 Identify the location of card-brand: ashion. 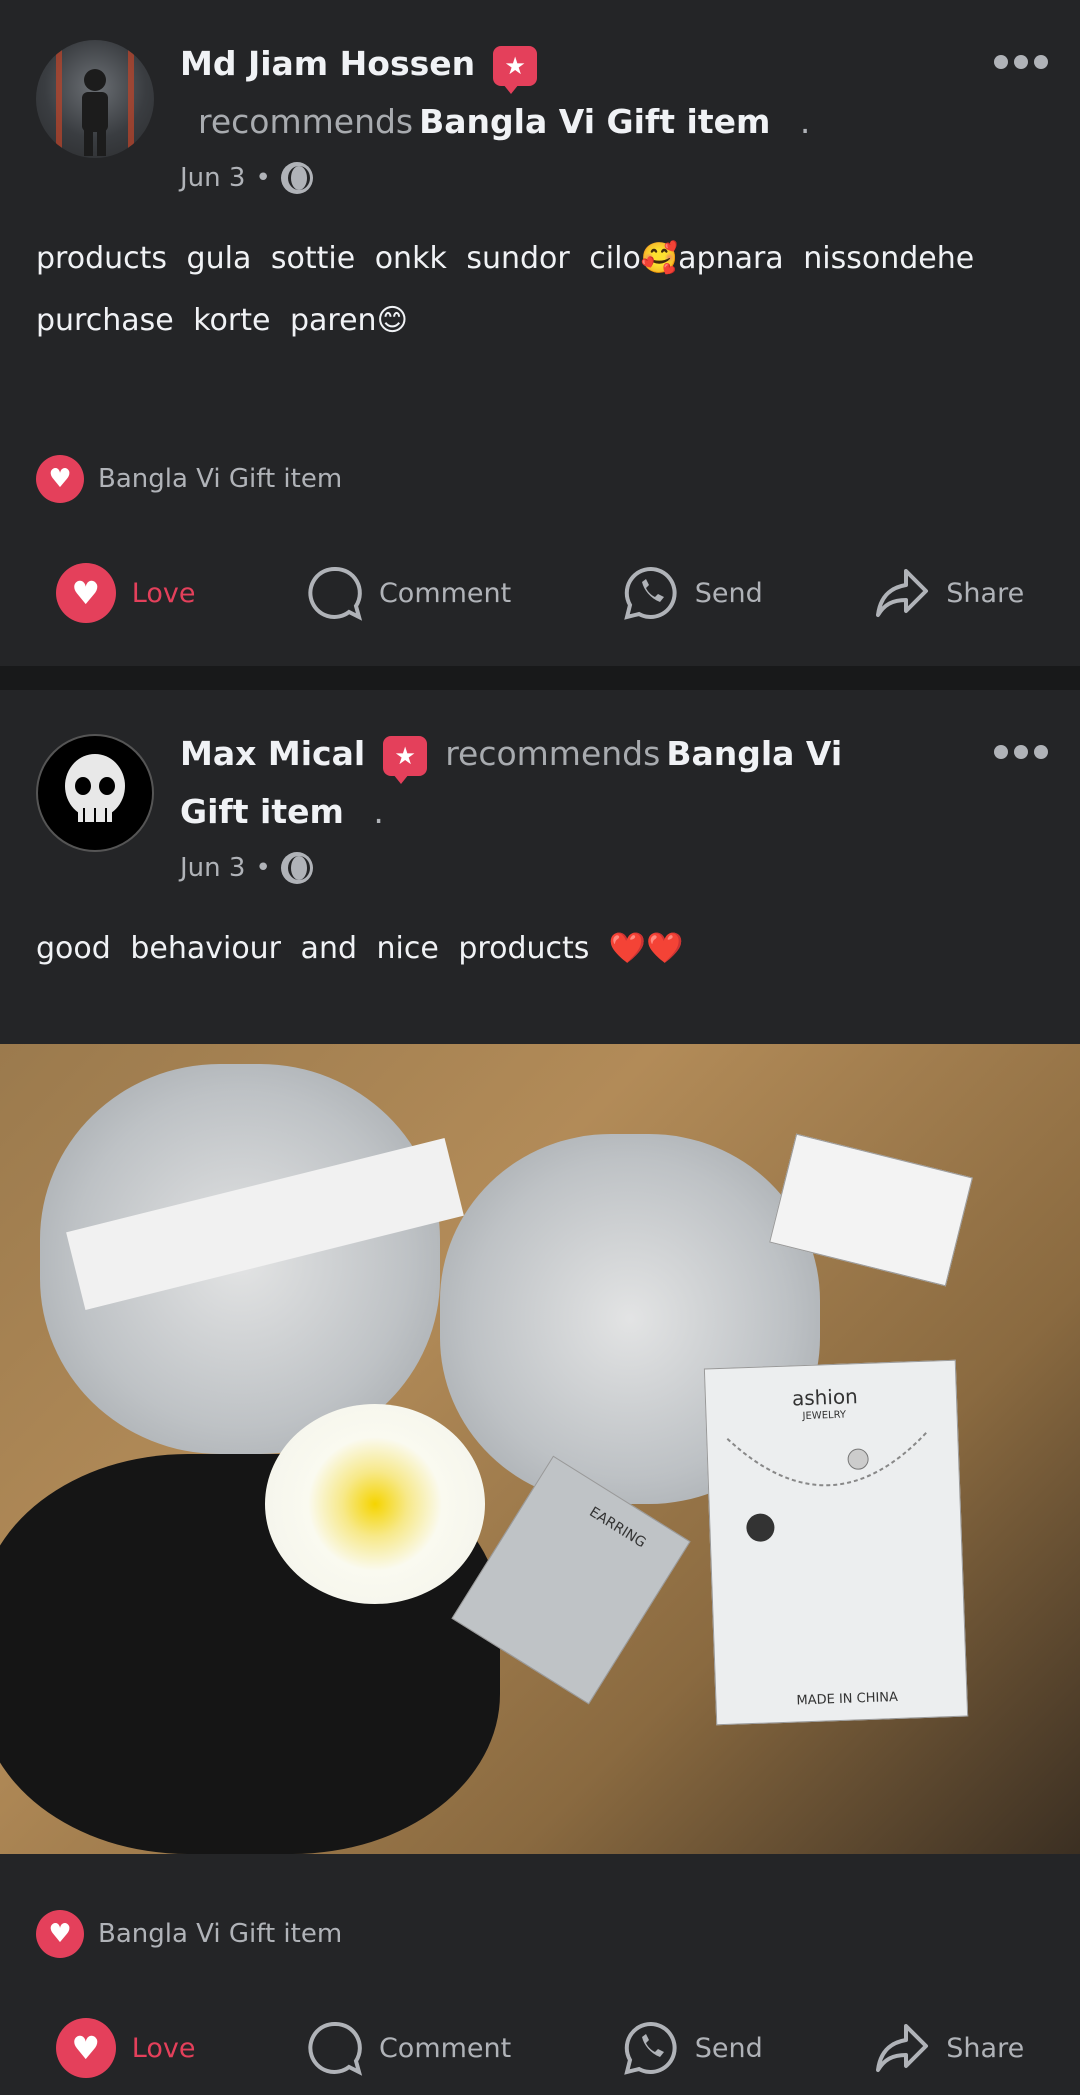
(825, 1397).